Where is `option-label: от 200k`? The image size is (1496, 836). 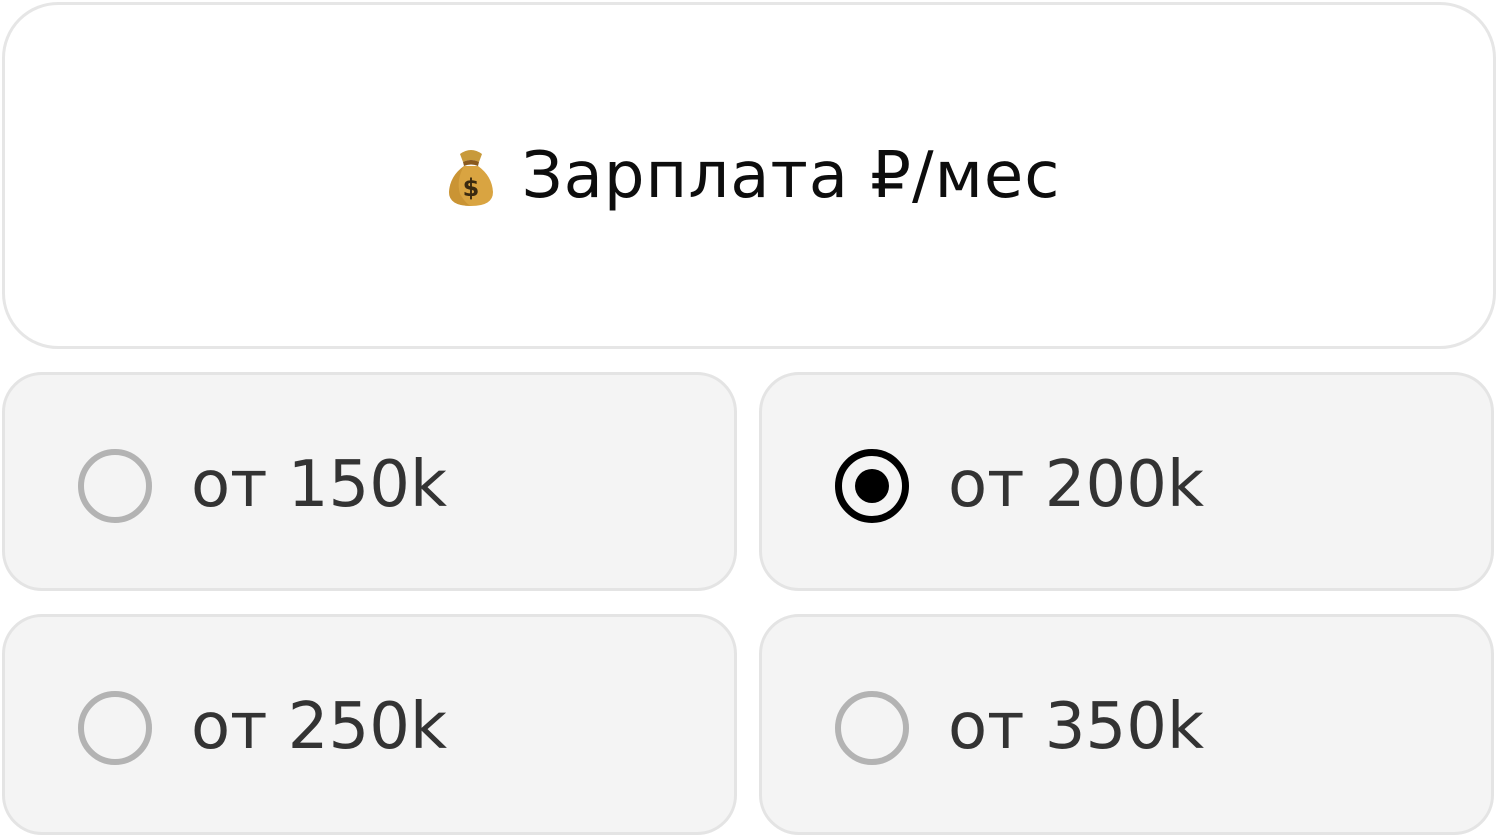 option-label: от 200k is located at coordinates (1076, 485).